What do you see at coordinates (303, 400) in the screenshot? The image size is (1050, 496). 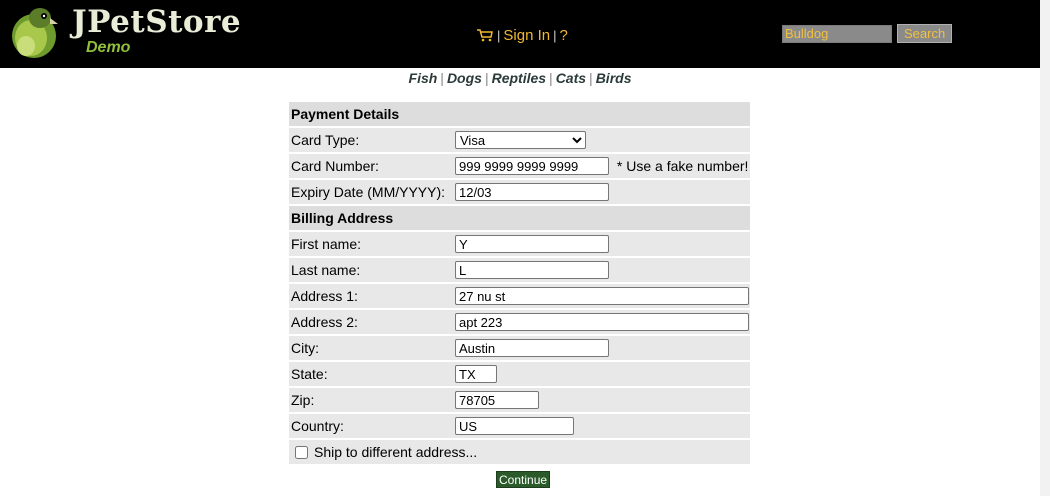 I see `zip-label: Zip:` at bounding box center [303, 400].